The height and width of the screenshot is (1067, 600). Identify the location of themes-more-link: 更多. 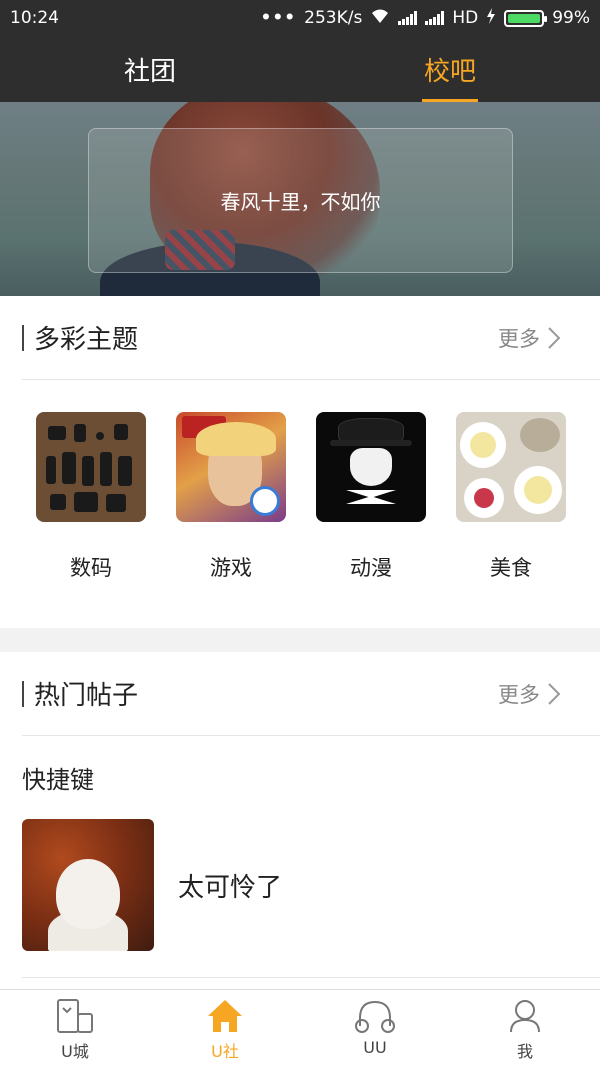
(538, 338).